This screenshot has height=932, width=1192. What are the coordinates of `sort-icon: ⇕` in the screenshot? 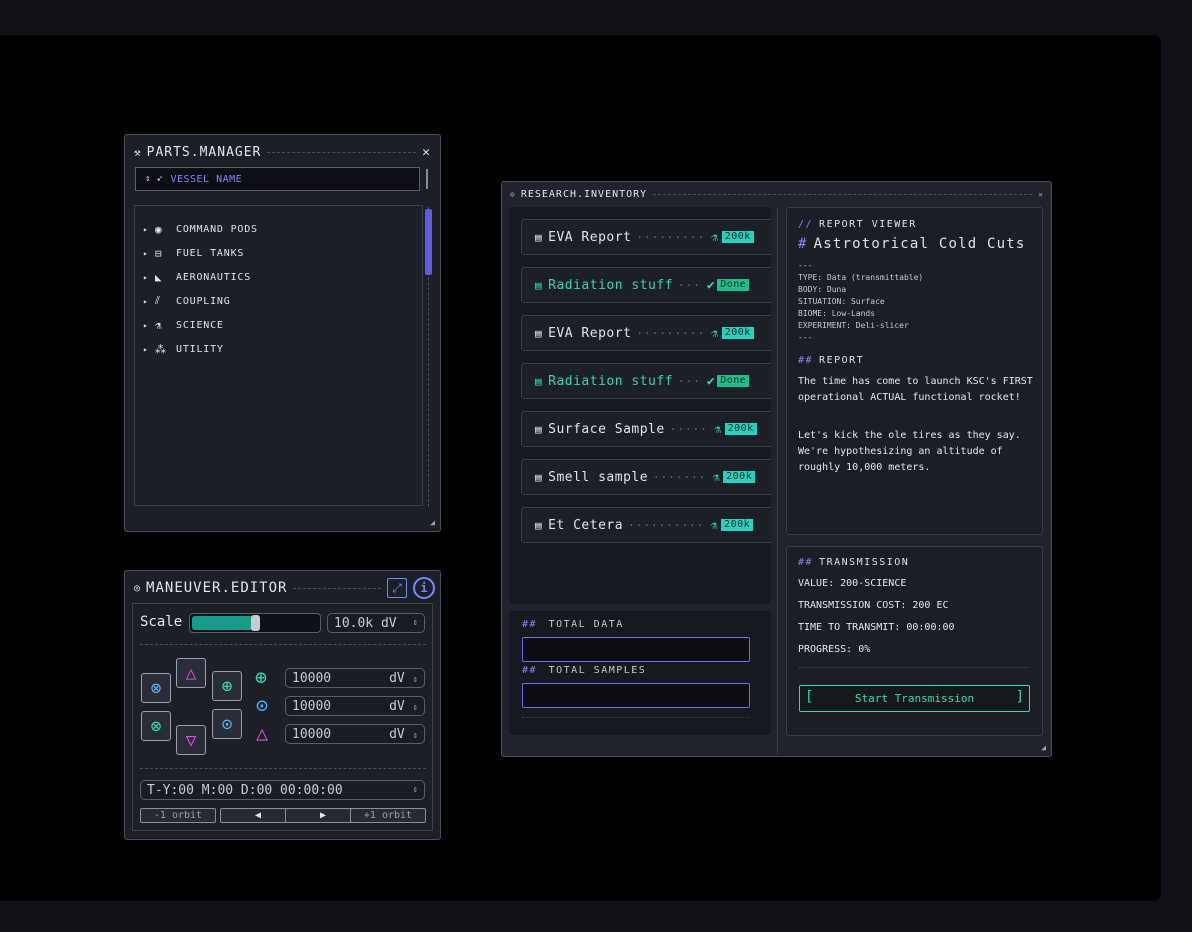 It's located at (147, 179).